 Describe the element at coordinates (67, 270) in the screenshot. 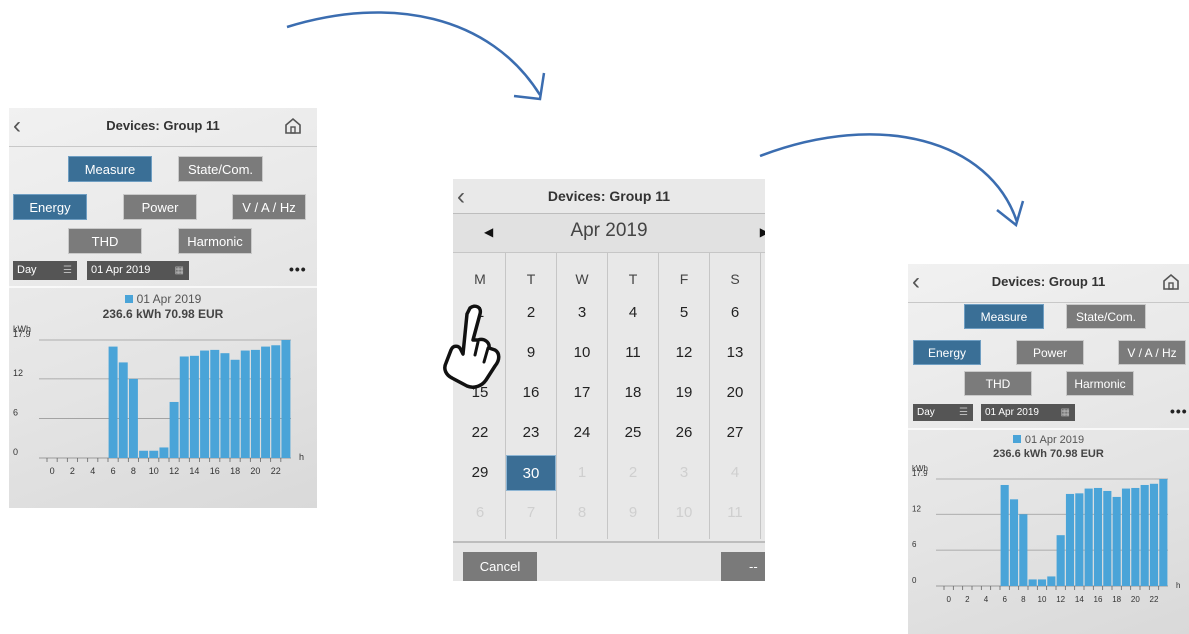

I see `list-icon: ☰` at that location.